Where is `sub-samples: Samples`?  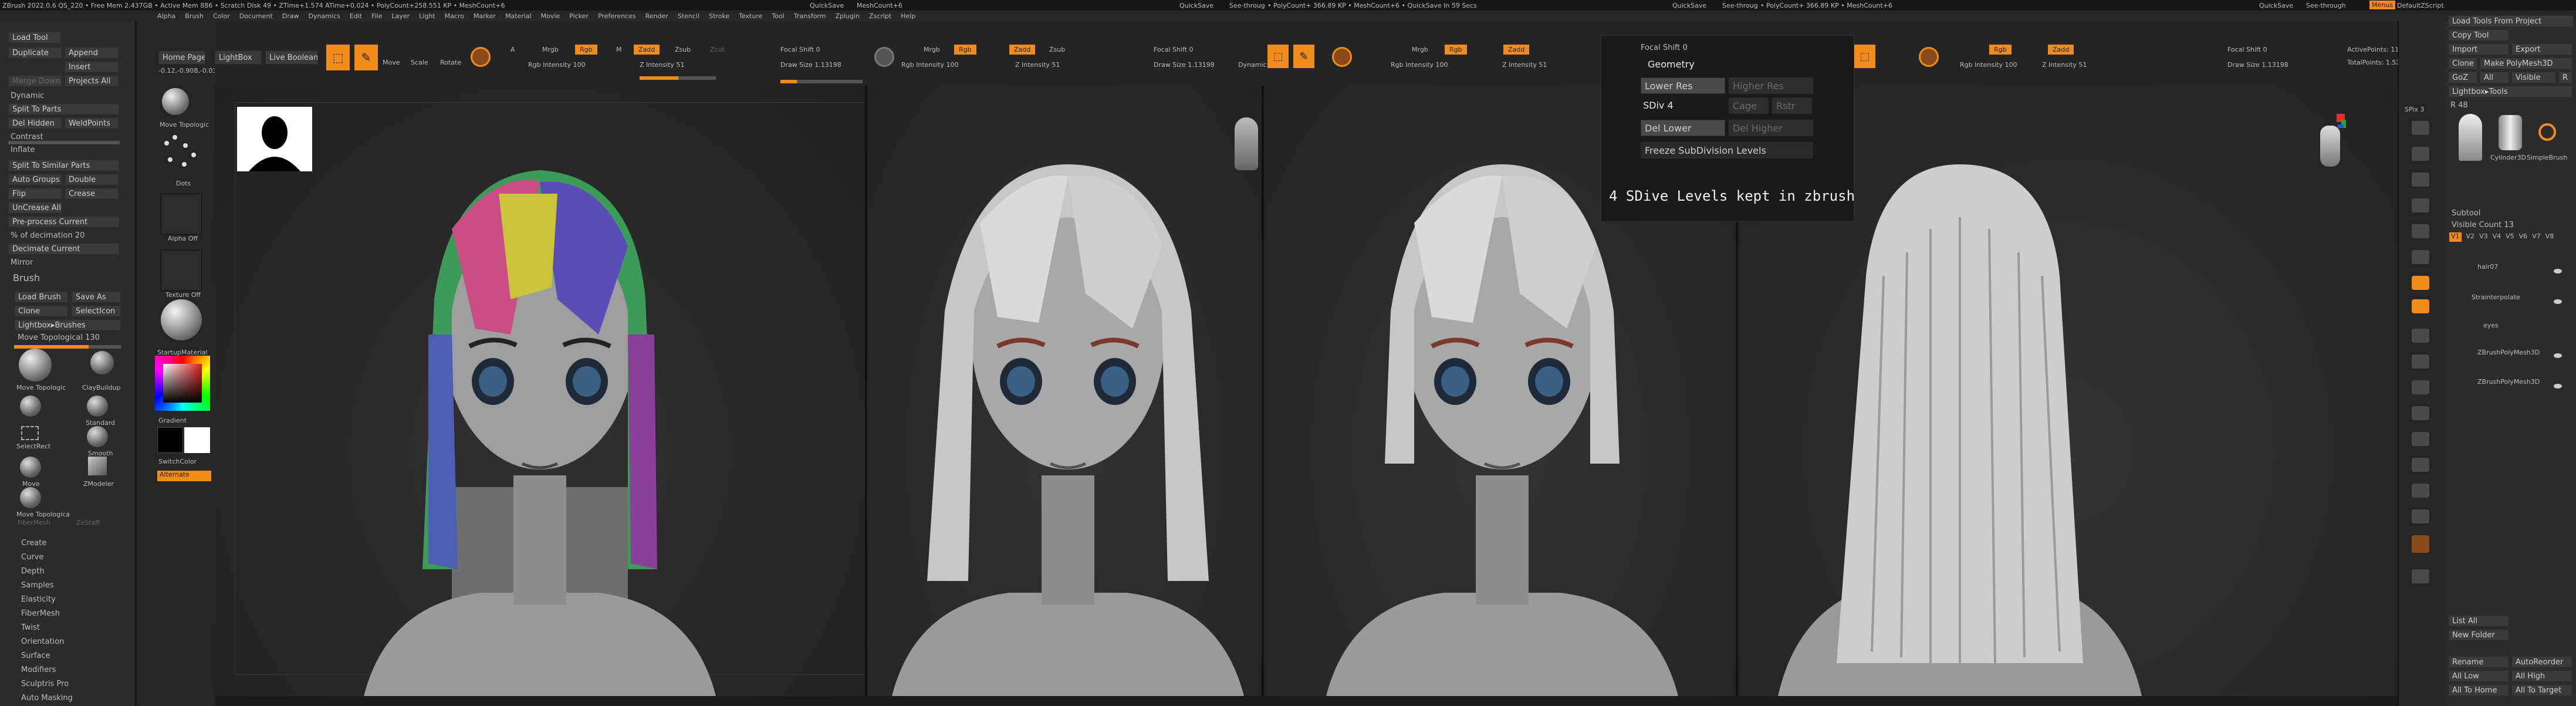 sub-samples: Samples is located at coordinates (37, 586).